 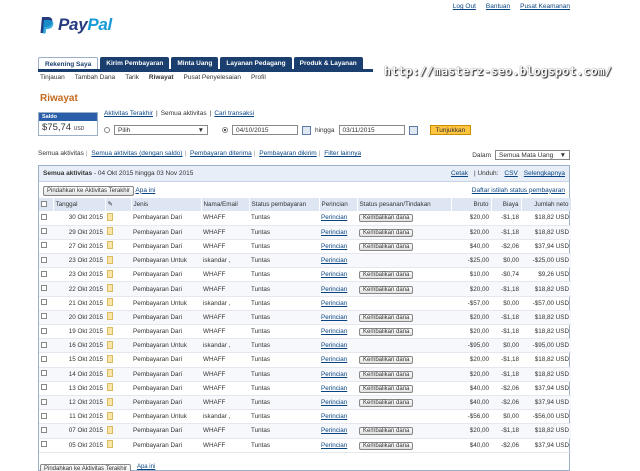 I want to click on tab-request-money: Minta Uang, so click(x=195, y=63).